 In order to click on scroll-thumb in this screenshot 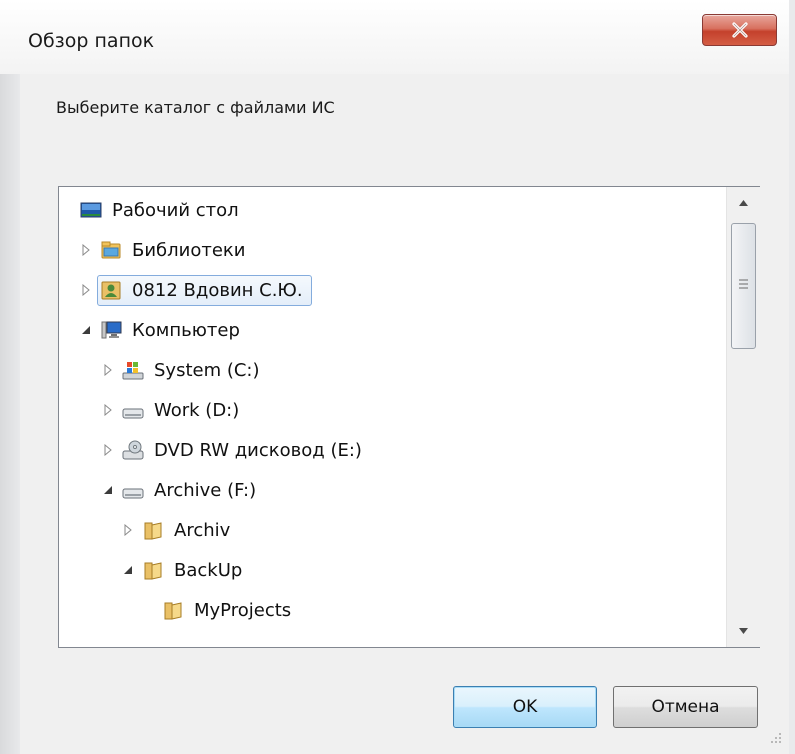, I will do `click(743, 286)`.